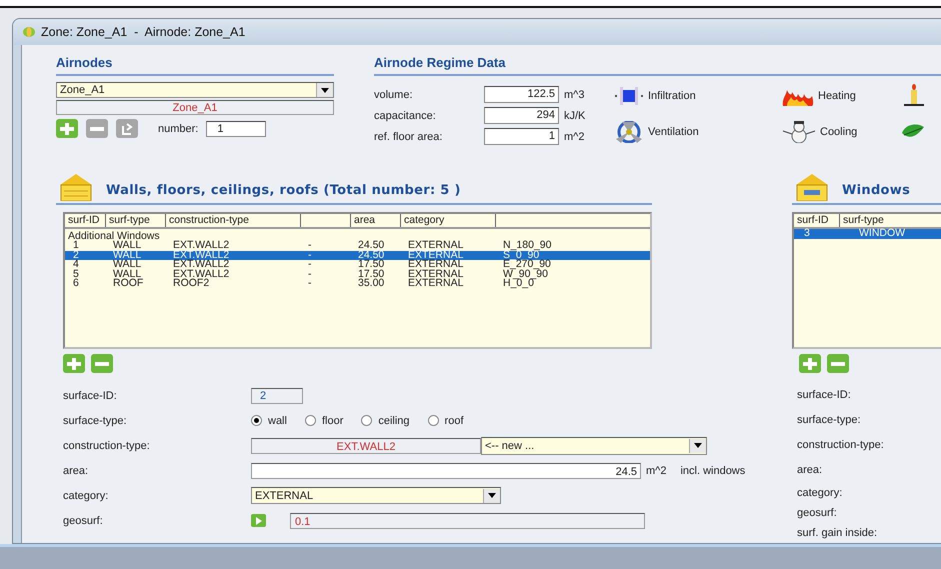  What do you see at coordinates (394, 94) in the screenshot?
I see `field-label: volume:` at bounding box center [394, 94].